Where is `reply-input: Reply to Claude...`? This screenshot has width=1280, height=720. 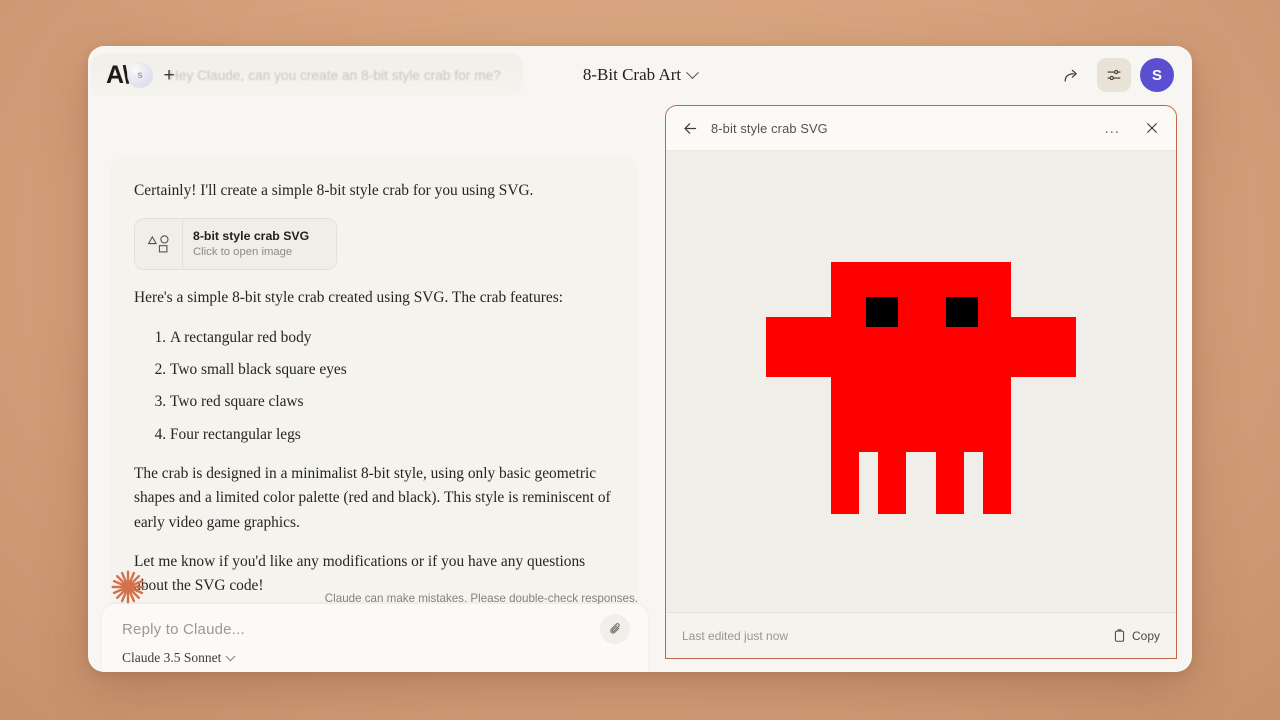 reply-input: Reply to Claude... is located at coordinates (375, 629).